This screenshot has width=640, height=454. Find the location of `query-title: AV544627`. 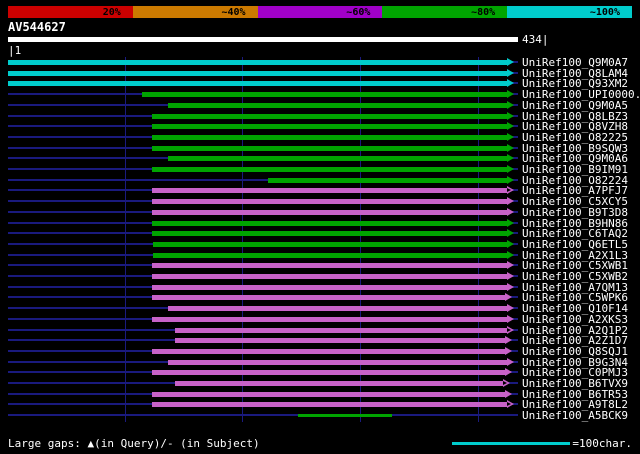

query-title: AV544627 is located at coordinates (37, 27).